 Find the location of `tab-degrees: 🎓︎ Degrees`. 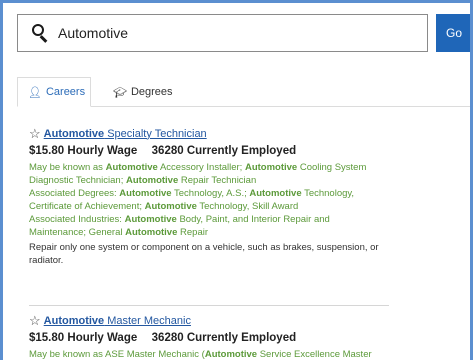

tab-degrees: 🎓︎ Degrees is located at coordinates (143, 92).